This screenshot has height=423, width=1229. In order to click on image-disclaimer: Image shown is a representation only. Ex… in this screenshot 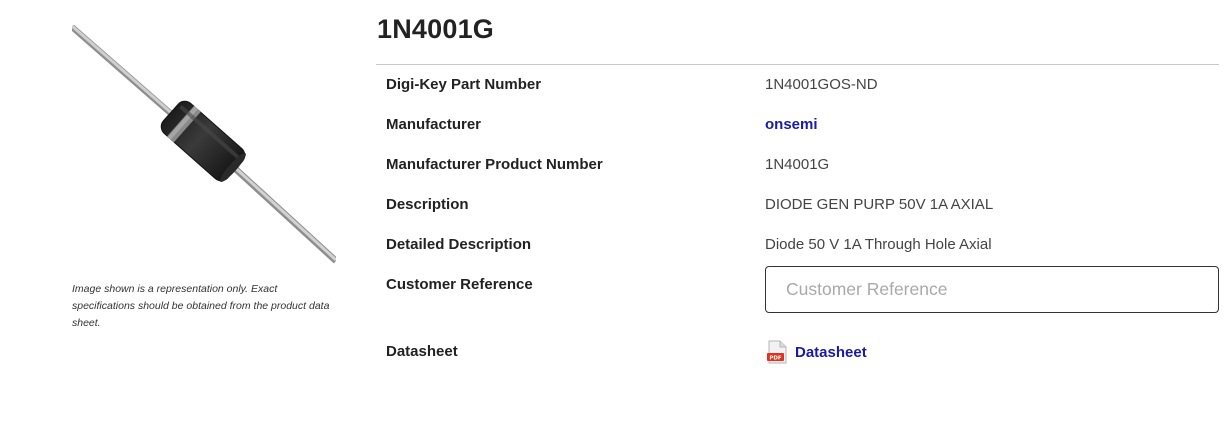, I will do `click(201, 306)`.